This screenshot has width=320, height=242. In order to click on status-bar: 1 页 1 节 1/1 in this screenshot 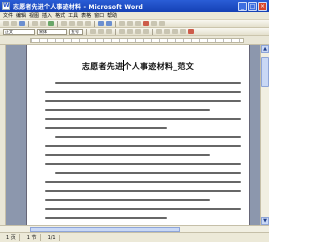, I will do `click(134, 237)`.